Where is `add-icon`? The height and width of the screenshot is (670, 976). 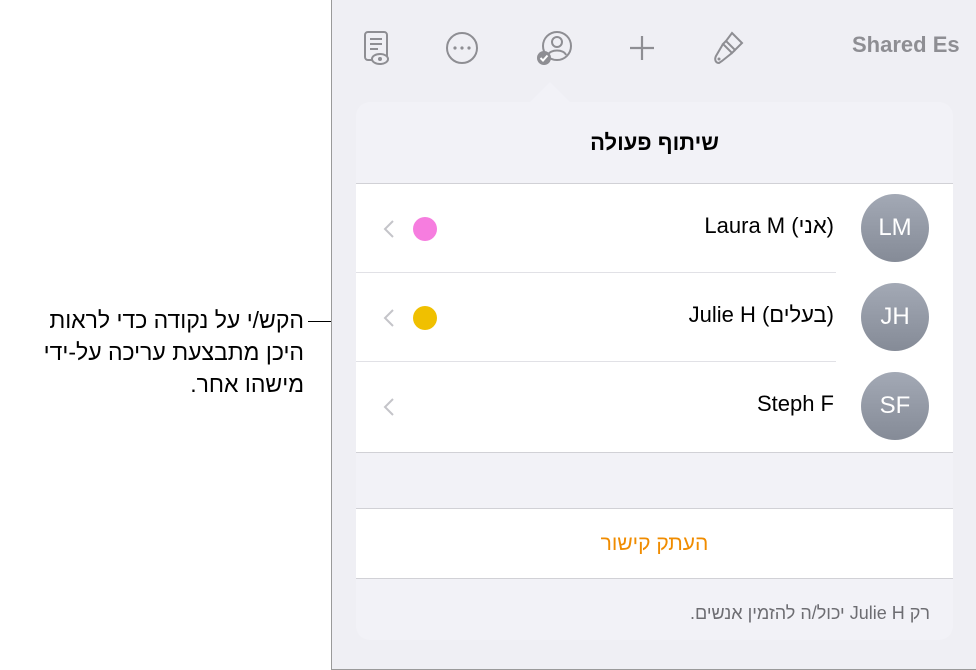 add-icon is located at coordinates (642, 48).